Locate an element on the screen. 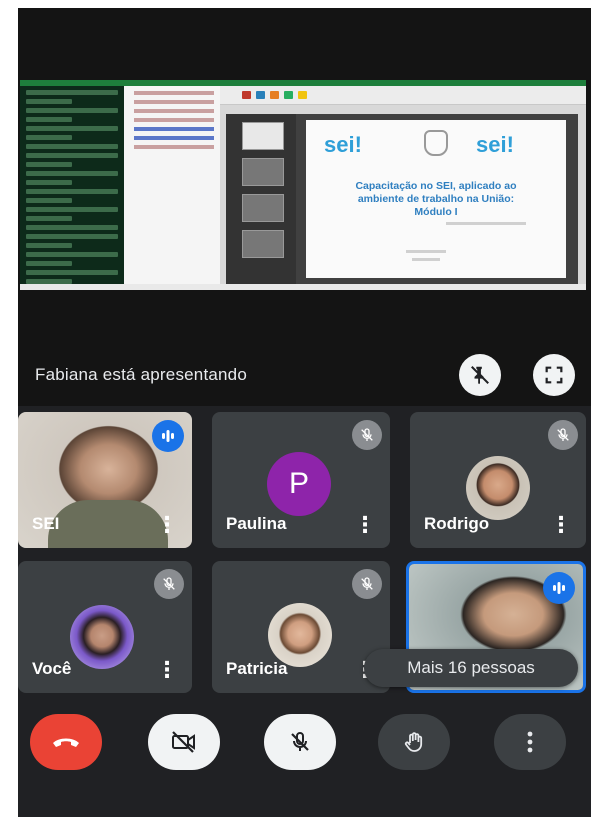  raise-hand-button is located at coordinates (414, 742).